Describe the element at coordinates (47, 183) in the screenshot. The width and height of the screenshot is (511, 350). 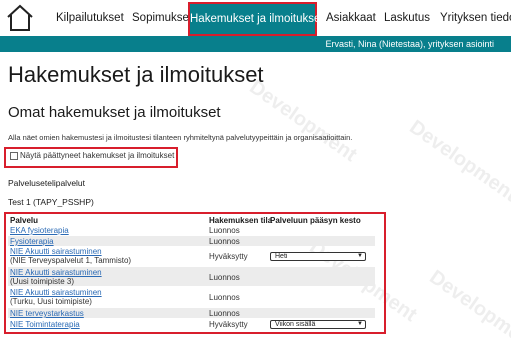
I see `section-heading: Palveluseteli­palvelut` at that location.